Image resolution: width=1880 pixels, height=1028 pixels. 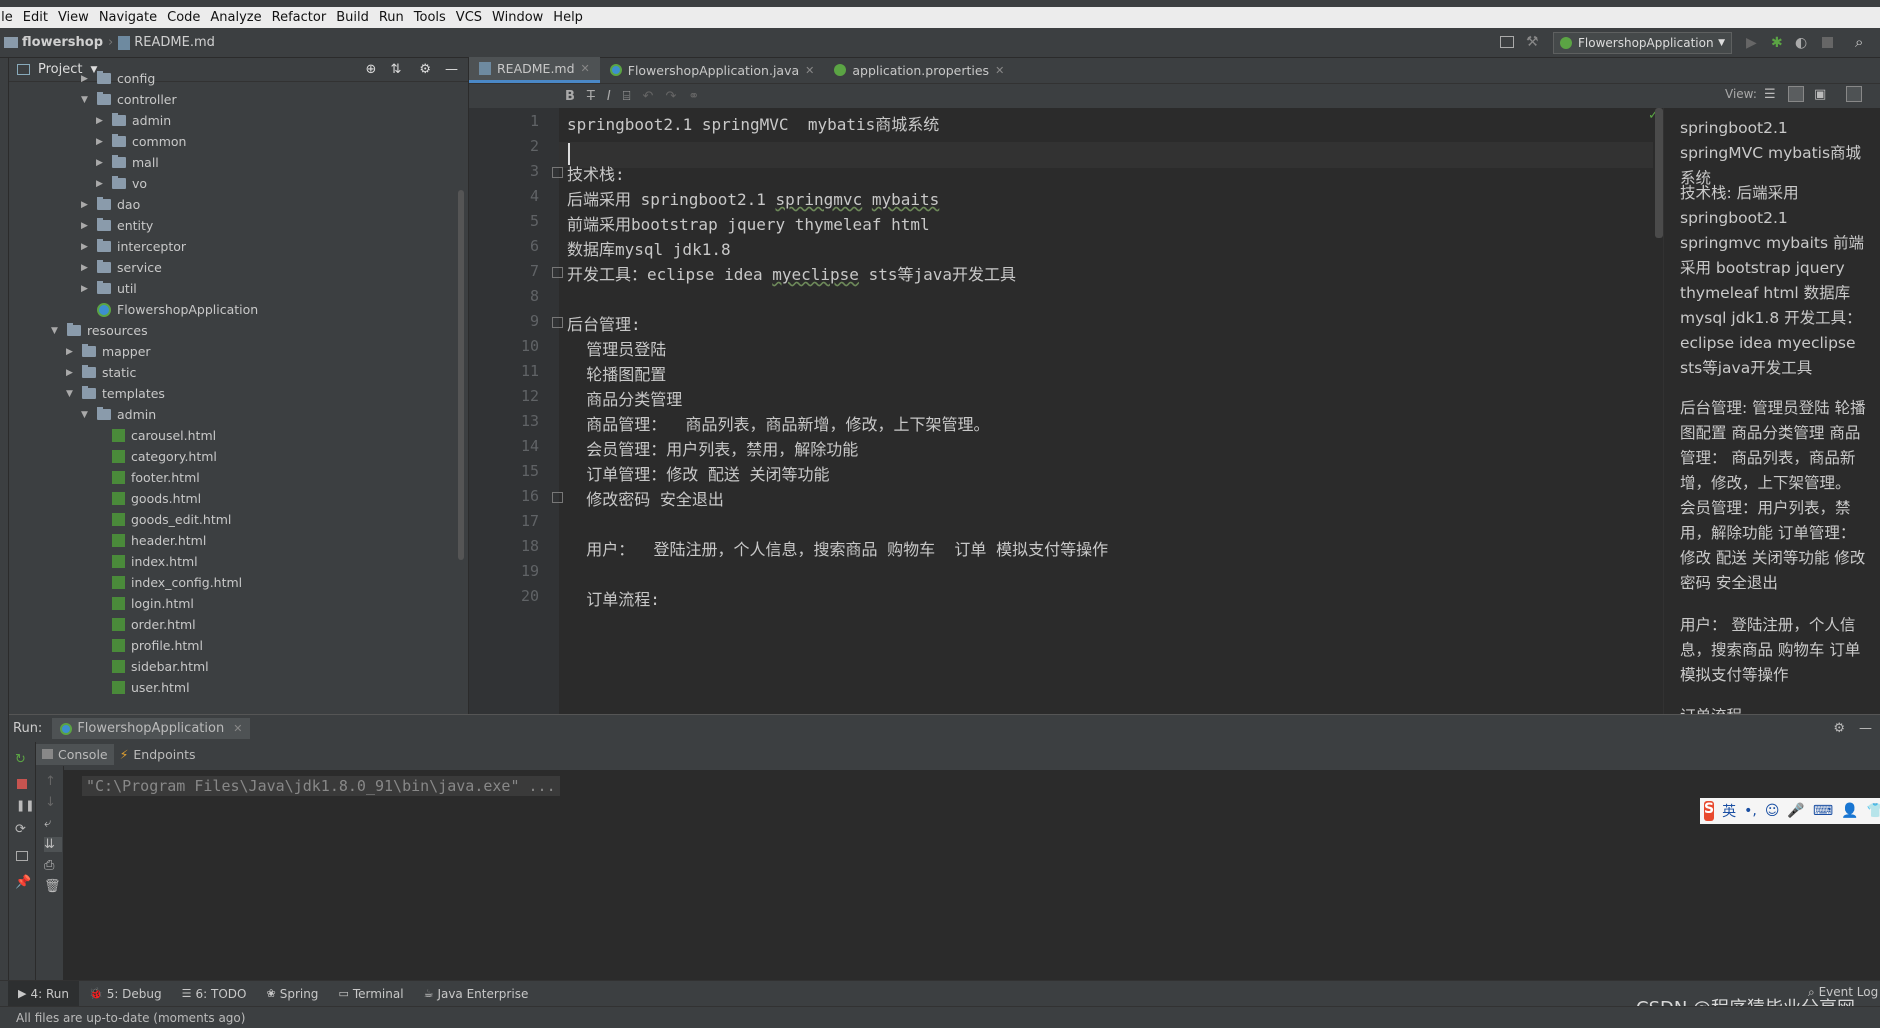 I want to click on header-down-icon: ↶, so click(x=648, y=96).